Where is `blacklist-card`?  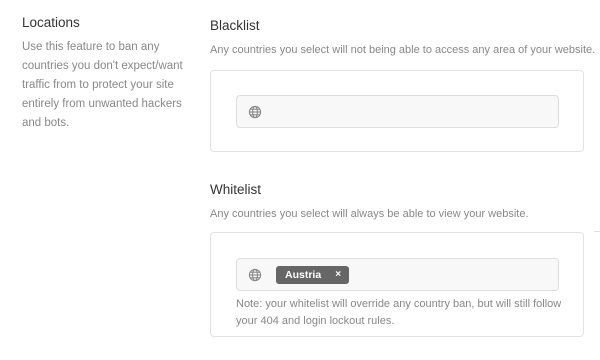 blacklist-card is located at coordinates (397, 111).